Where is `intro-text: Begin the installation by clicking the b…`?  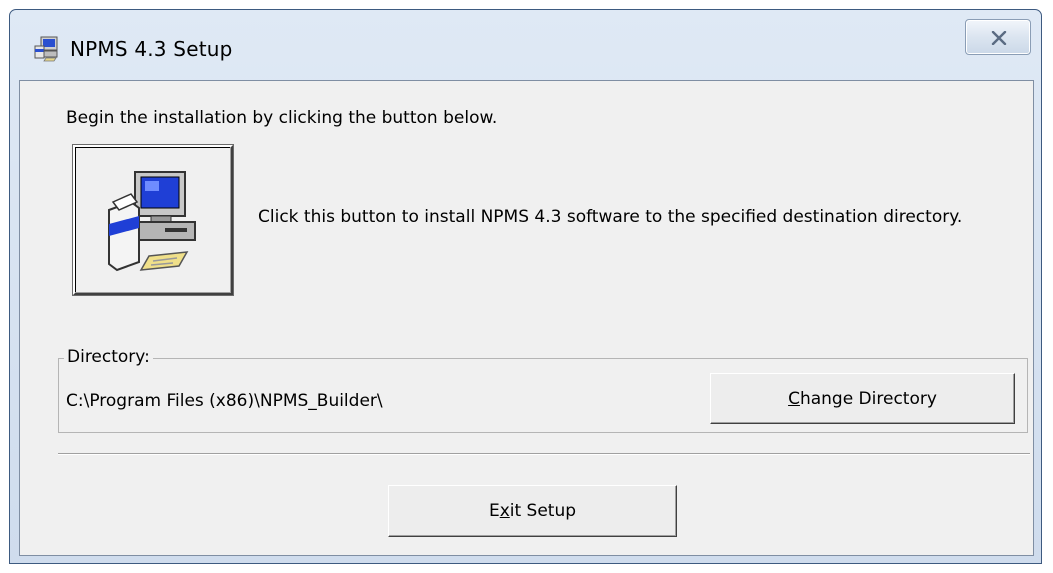 intro-text: Begin the installation by clicking the b… is located at coordinates (282, 118).